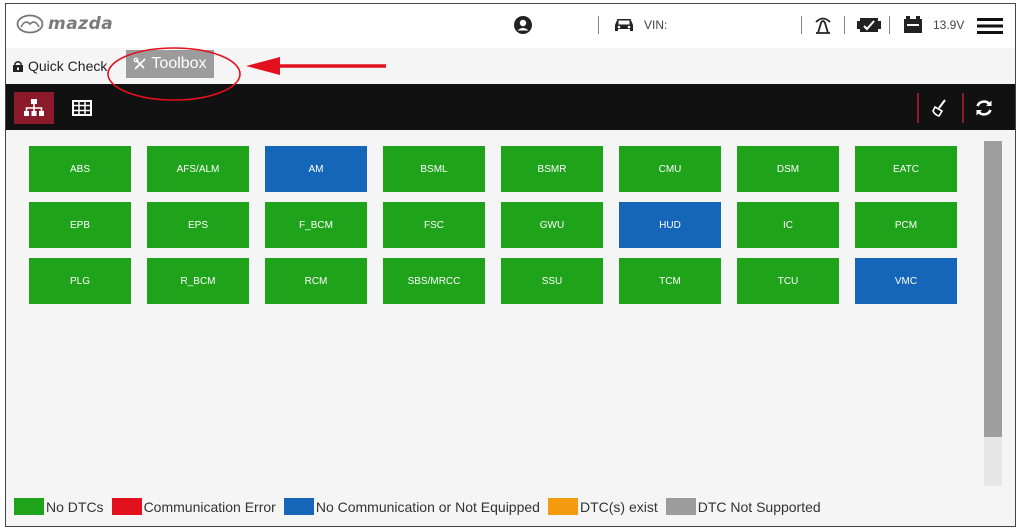 This screenshot has width=1023, height=532. I want to click on module-button-eatc: EATC, so click(906, 169).